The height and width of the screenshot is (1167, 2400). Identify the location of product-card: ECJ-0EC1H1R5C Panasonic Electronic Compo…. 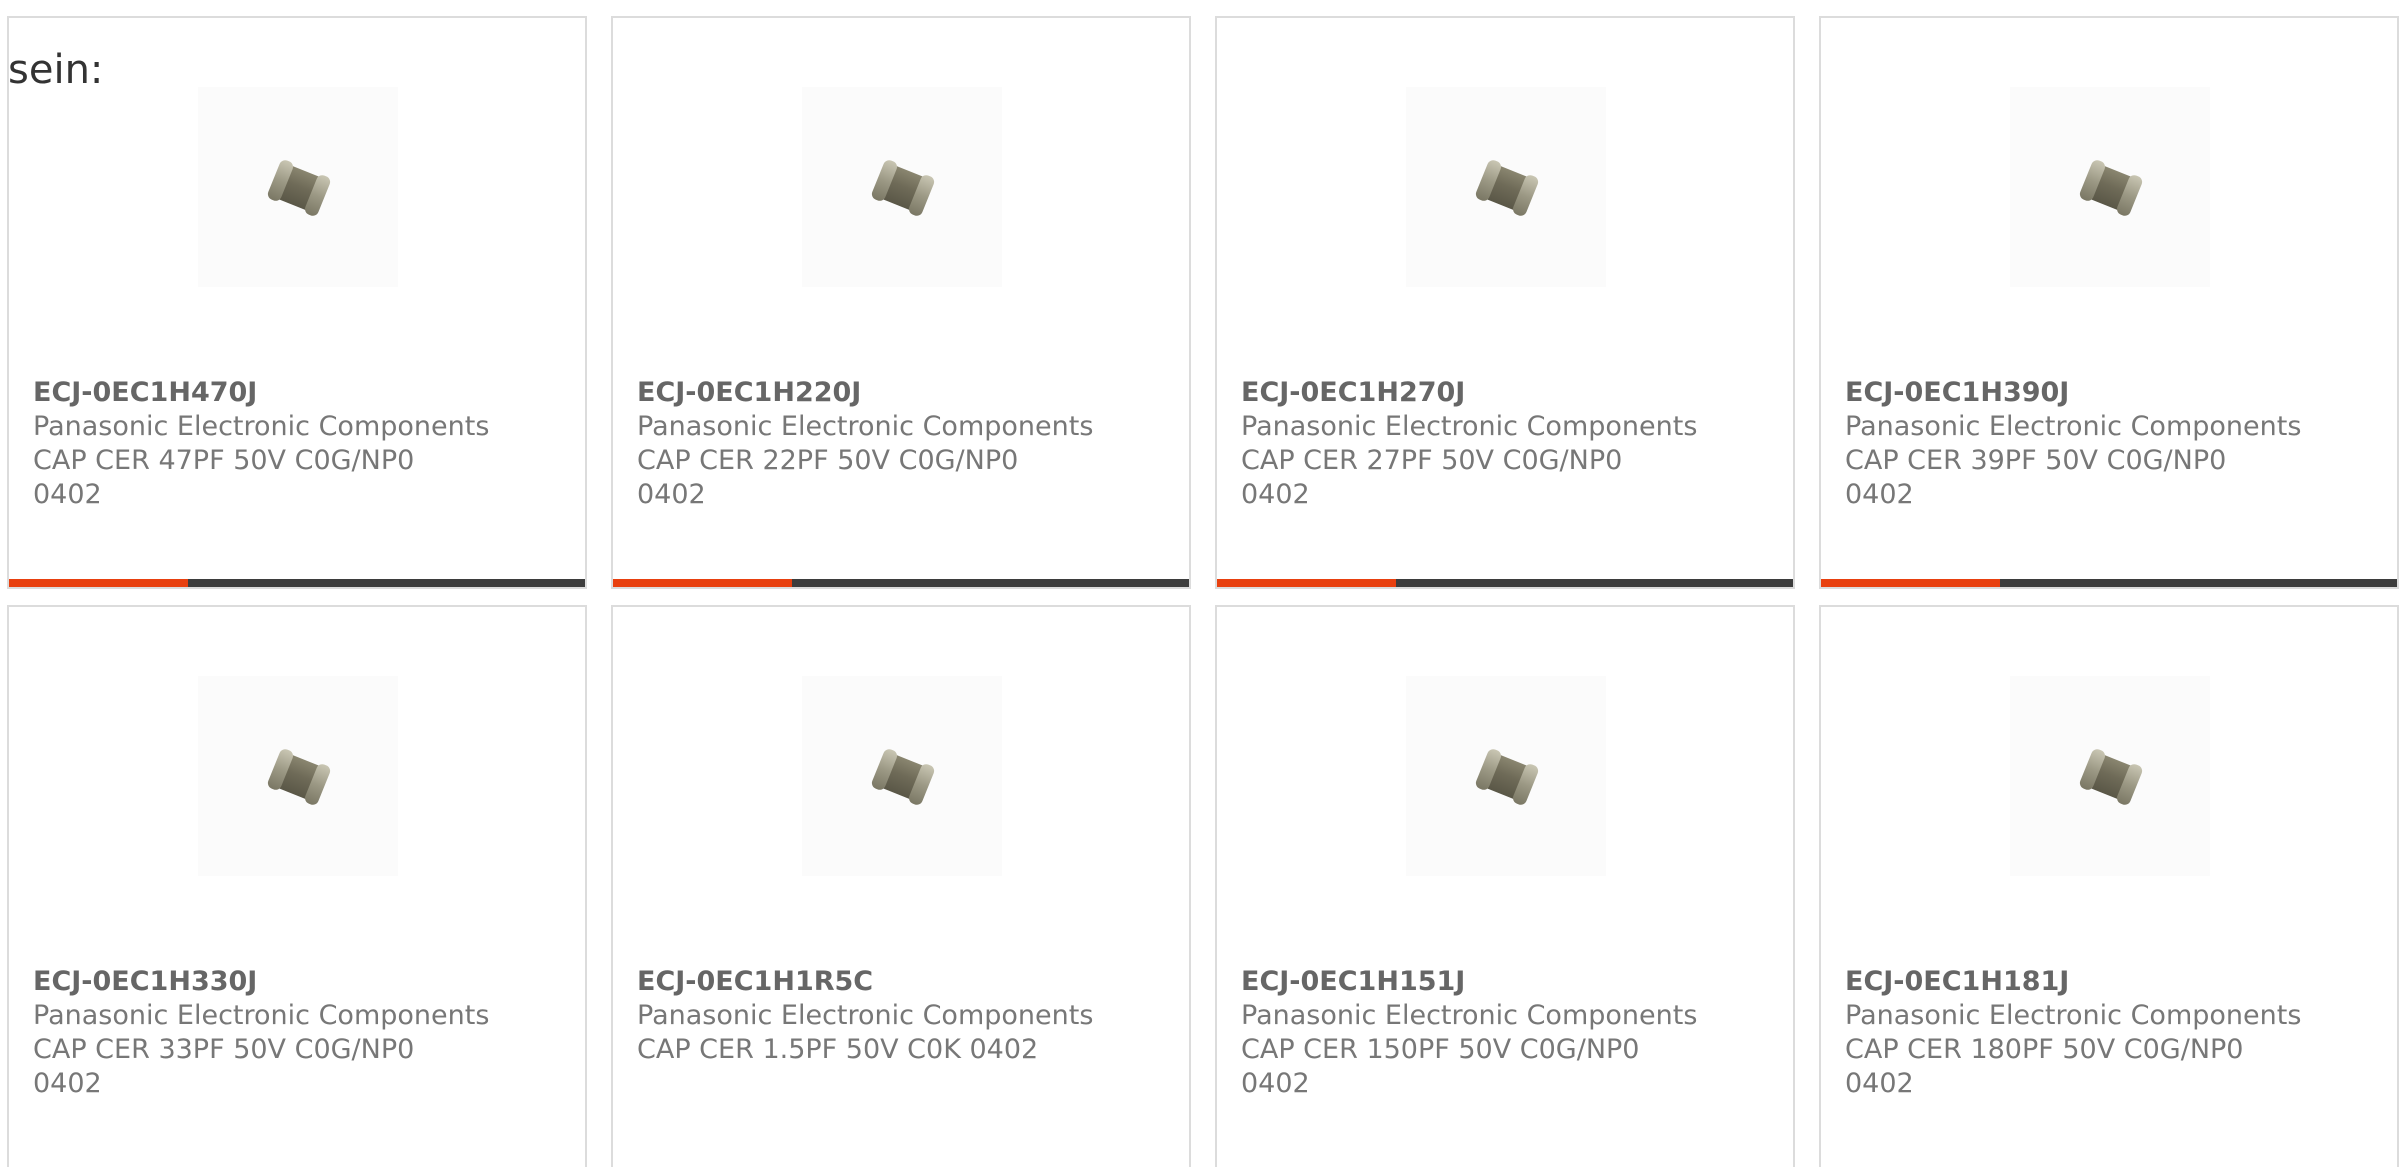
(901, 886).